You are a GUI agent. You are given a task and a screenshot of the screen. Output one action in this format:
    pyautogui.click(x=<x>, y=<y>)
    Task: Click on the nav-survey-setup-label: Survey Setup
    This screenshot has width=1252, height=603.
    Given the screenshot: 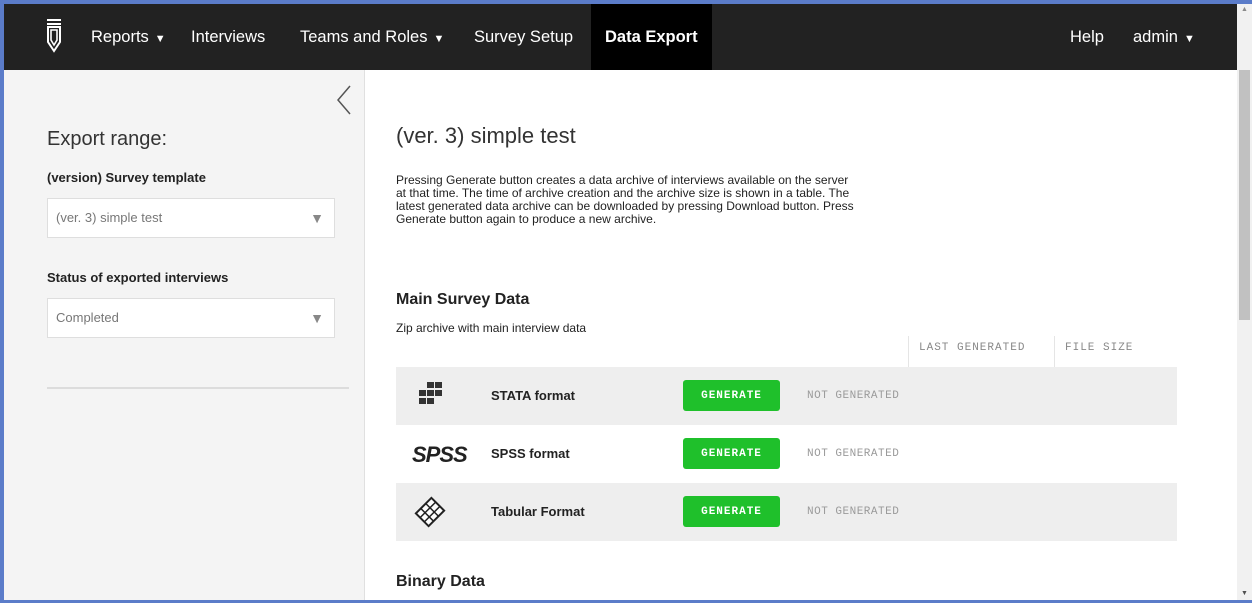 What is the action you would take?
    pyautogui.click(x=524, y=37)
    